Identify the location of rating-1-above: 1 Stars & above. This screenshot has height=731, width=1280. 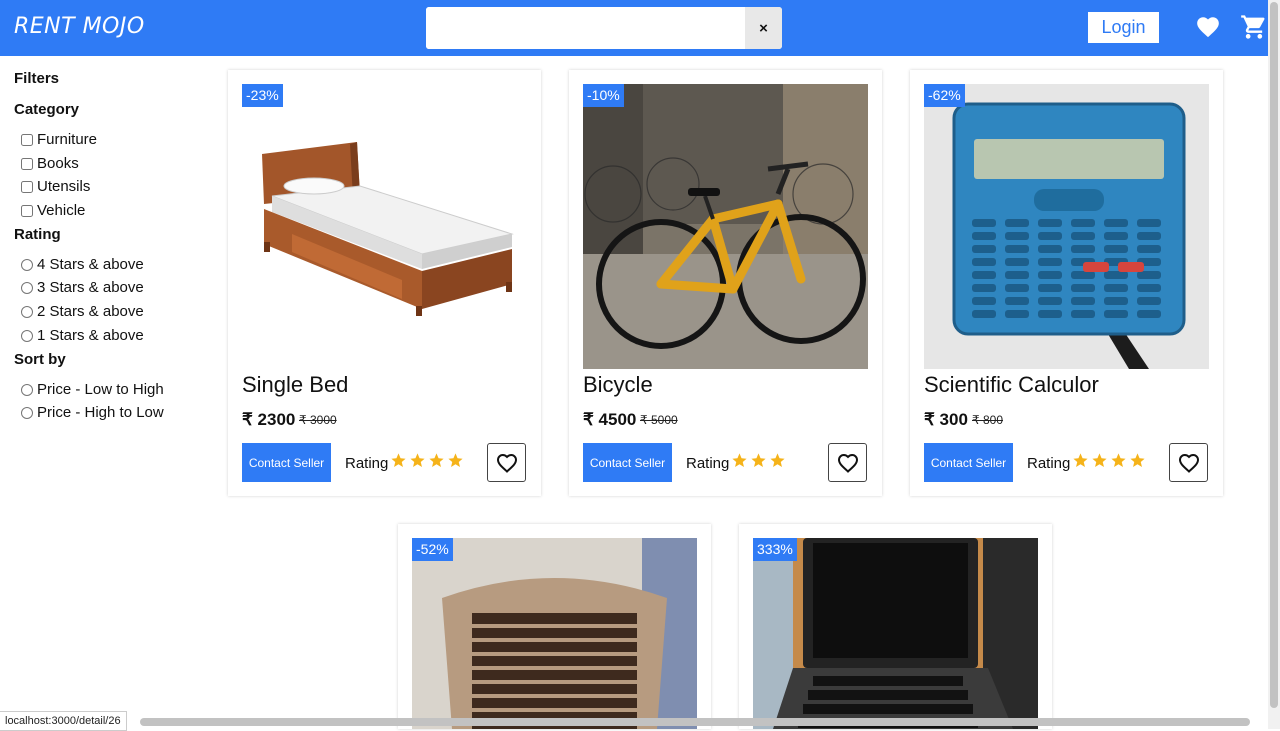
(82, 335).